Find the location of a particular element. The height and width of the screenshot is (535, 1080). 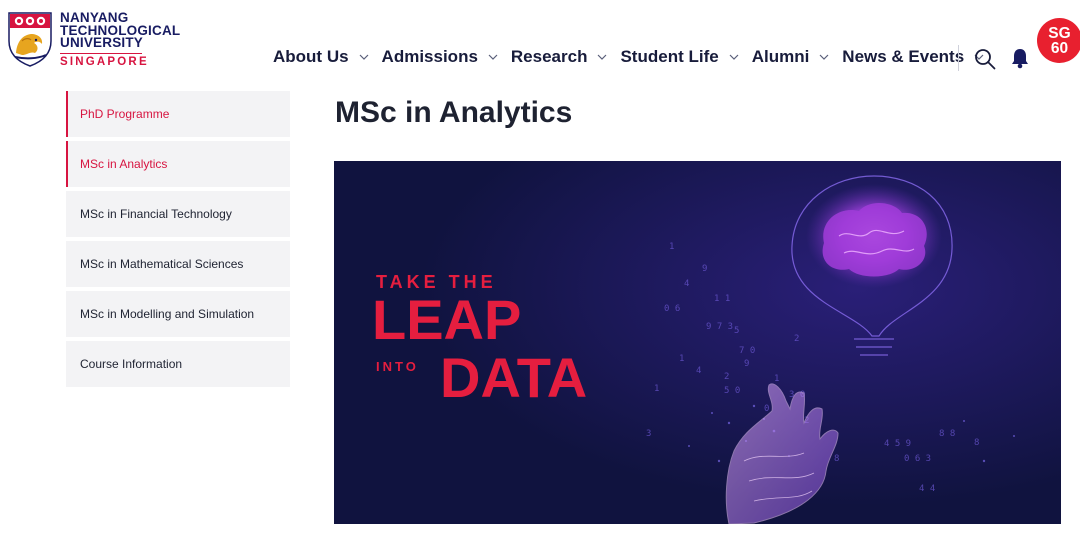

svg-text: 5 is located at coordinates (736, 331).